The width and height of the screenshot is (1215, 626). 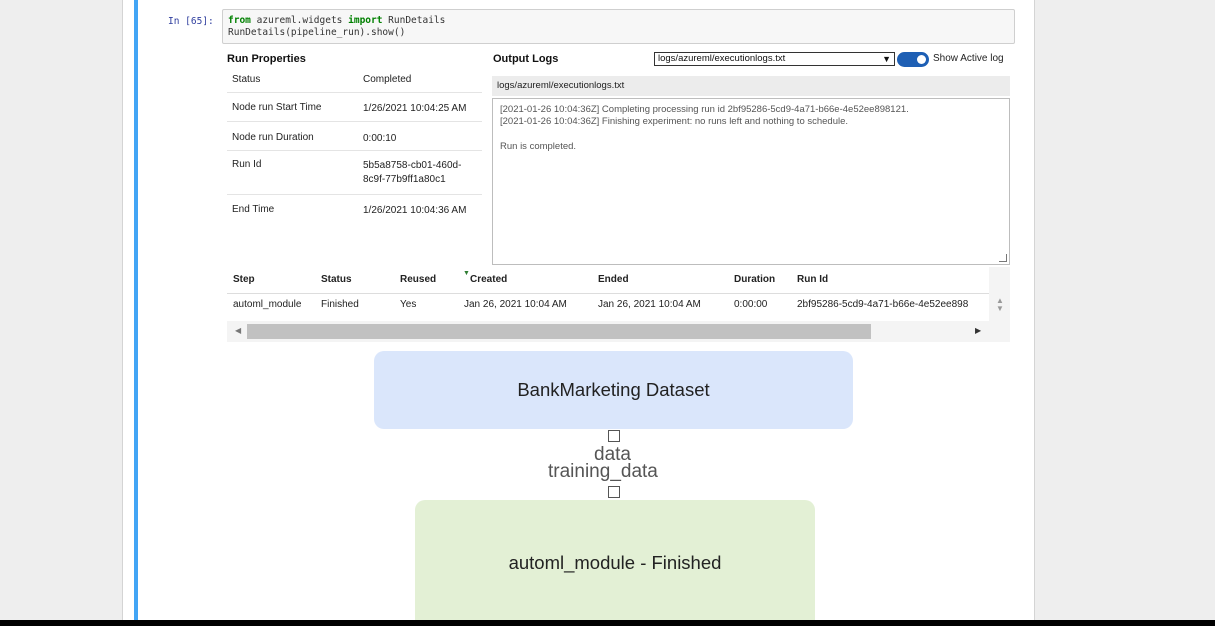 I want to click on code-line-2: RunDetails(pipeline_run).show(), so click(x=317, y=32).